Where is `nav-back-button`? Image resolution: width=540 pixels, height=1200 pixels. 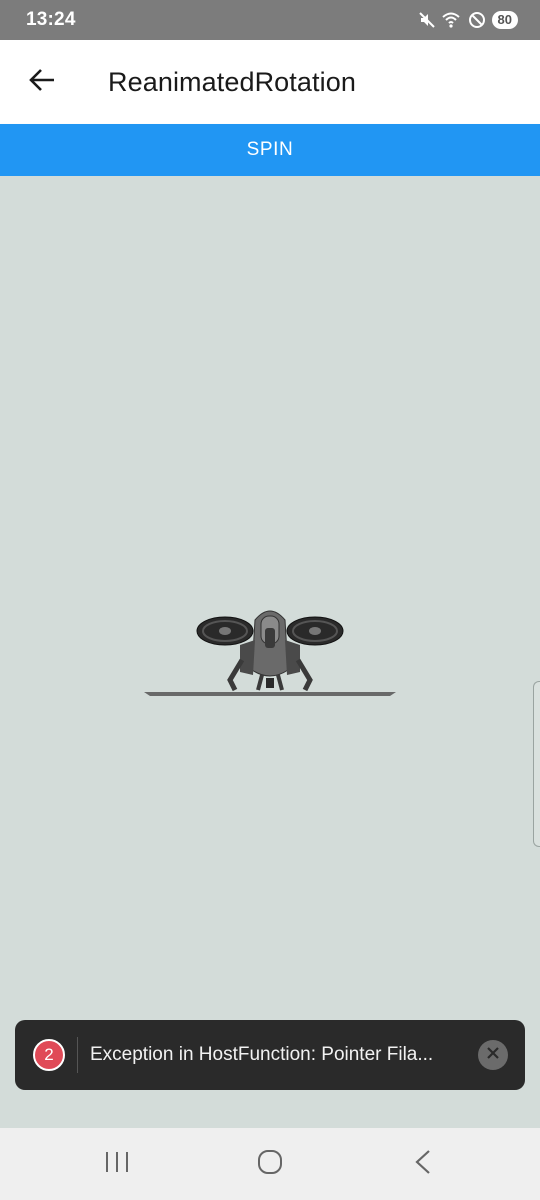 nav-back-button is located at coordinates (423, 1164).